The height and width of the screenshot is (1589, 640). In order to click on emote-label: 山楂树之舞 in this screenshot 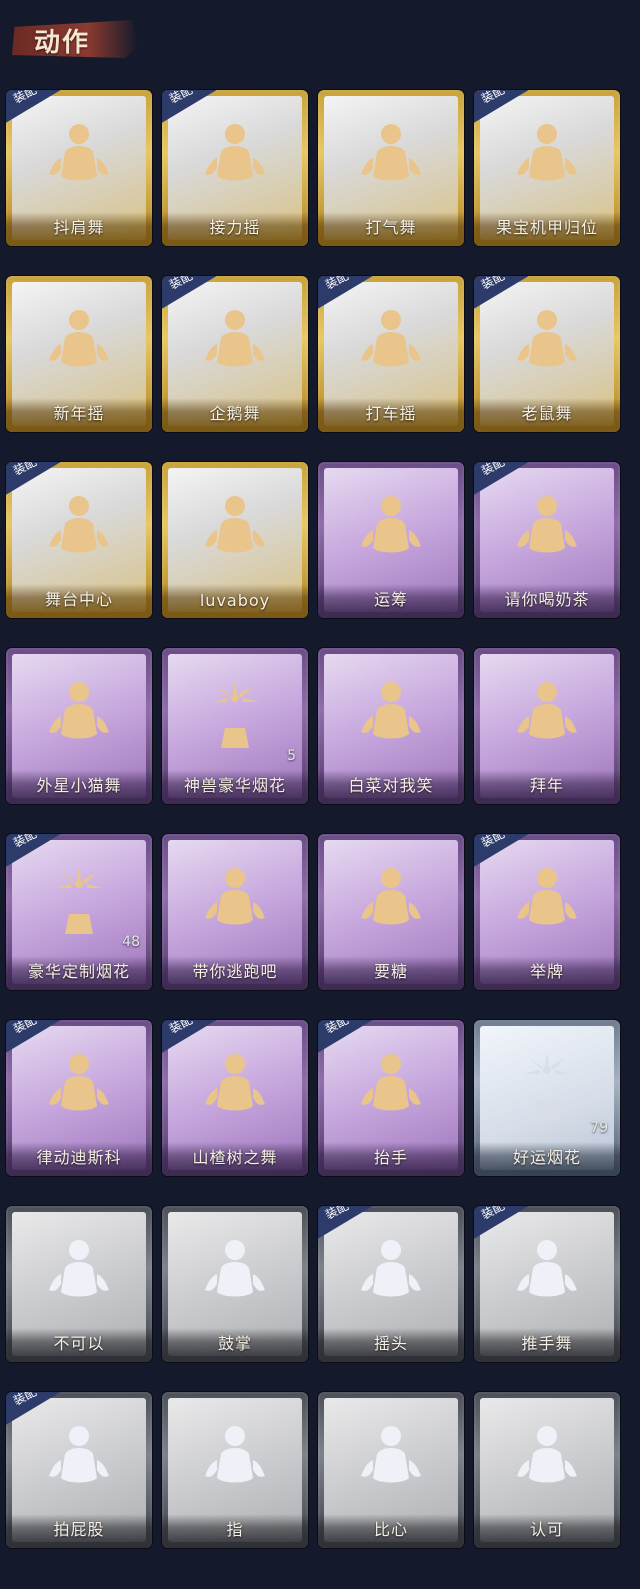, I will do `click(235, 1157)`.